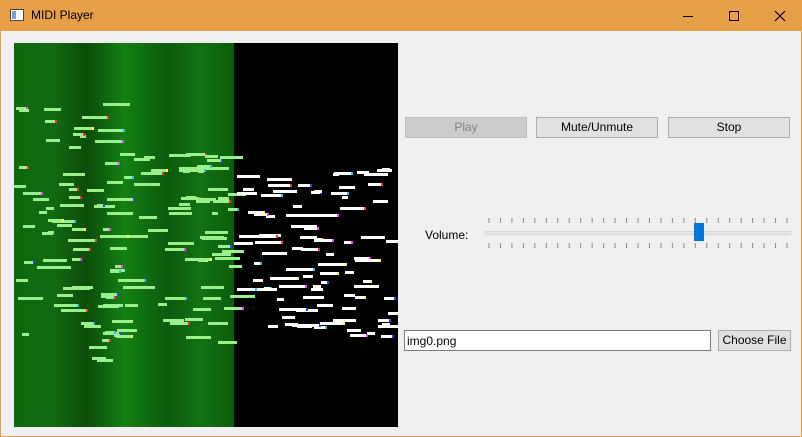 The width and height of the screenshot is (802, 437). I want to click on volume-slider, so click(638, 233).